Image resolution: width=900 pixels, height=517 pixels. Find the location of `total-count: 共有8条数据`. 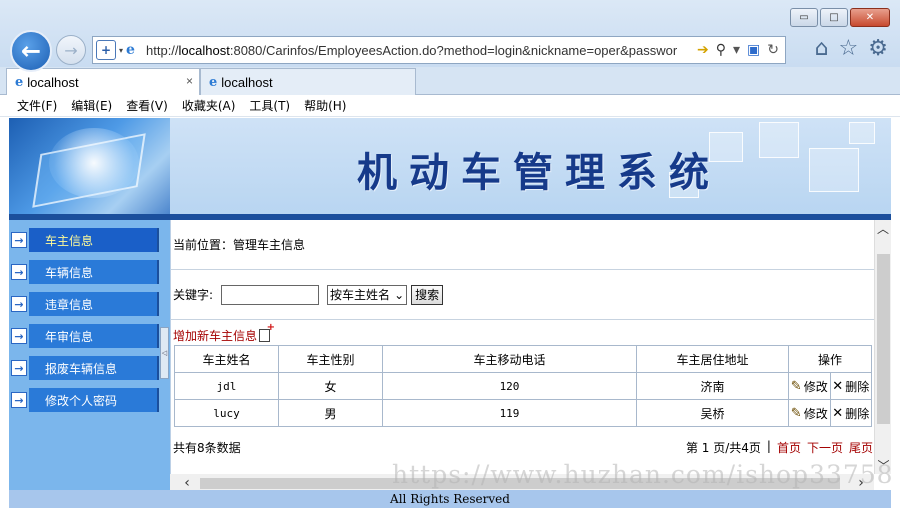

total-count: 共有8条数据 is located at coordinates (207, 447).